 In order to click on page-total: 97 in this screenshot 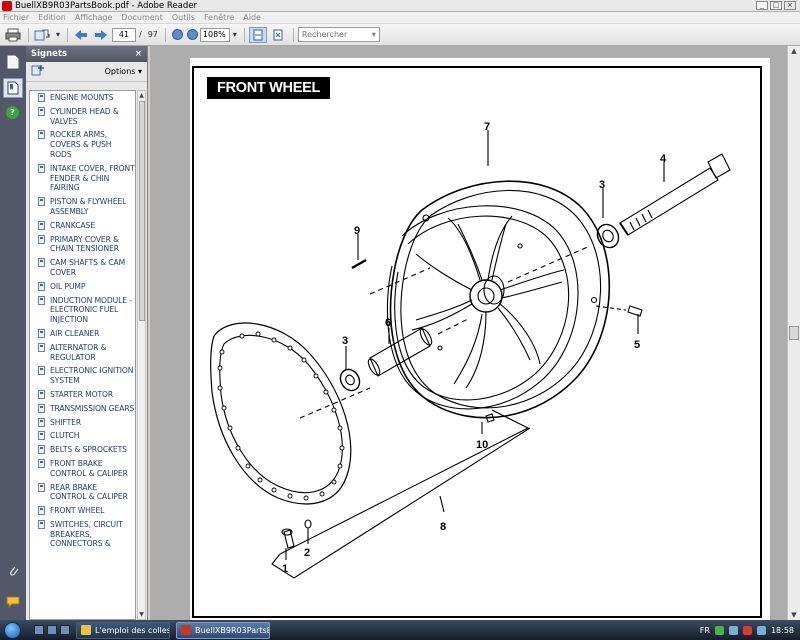, I will do `click(152, 34)`.